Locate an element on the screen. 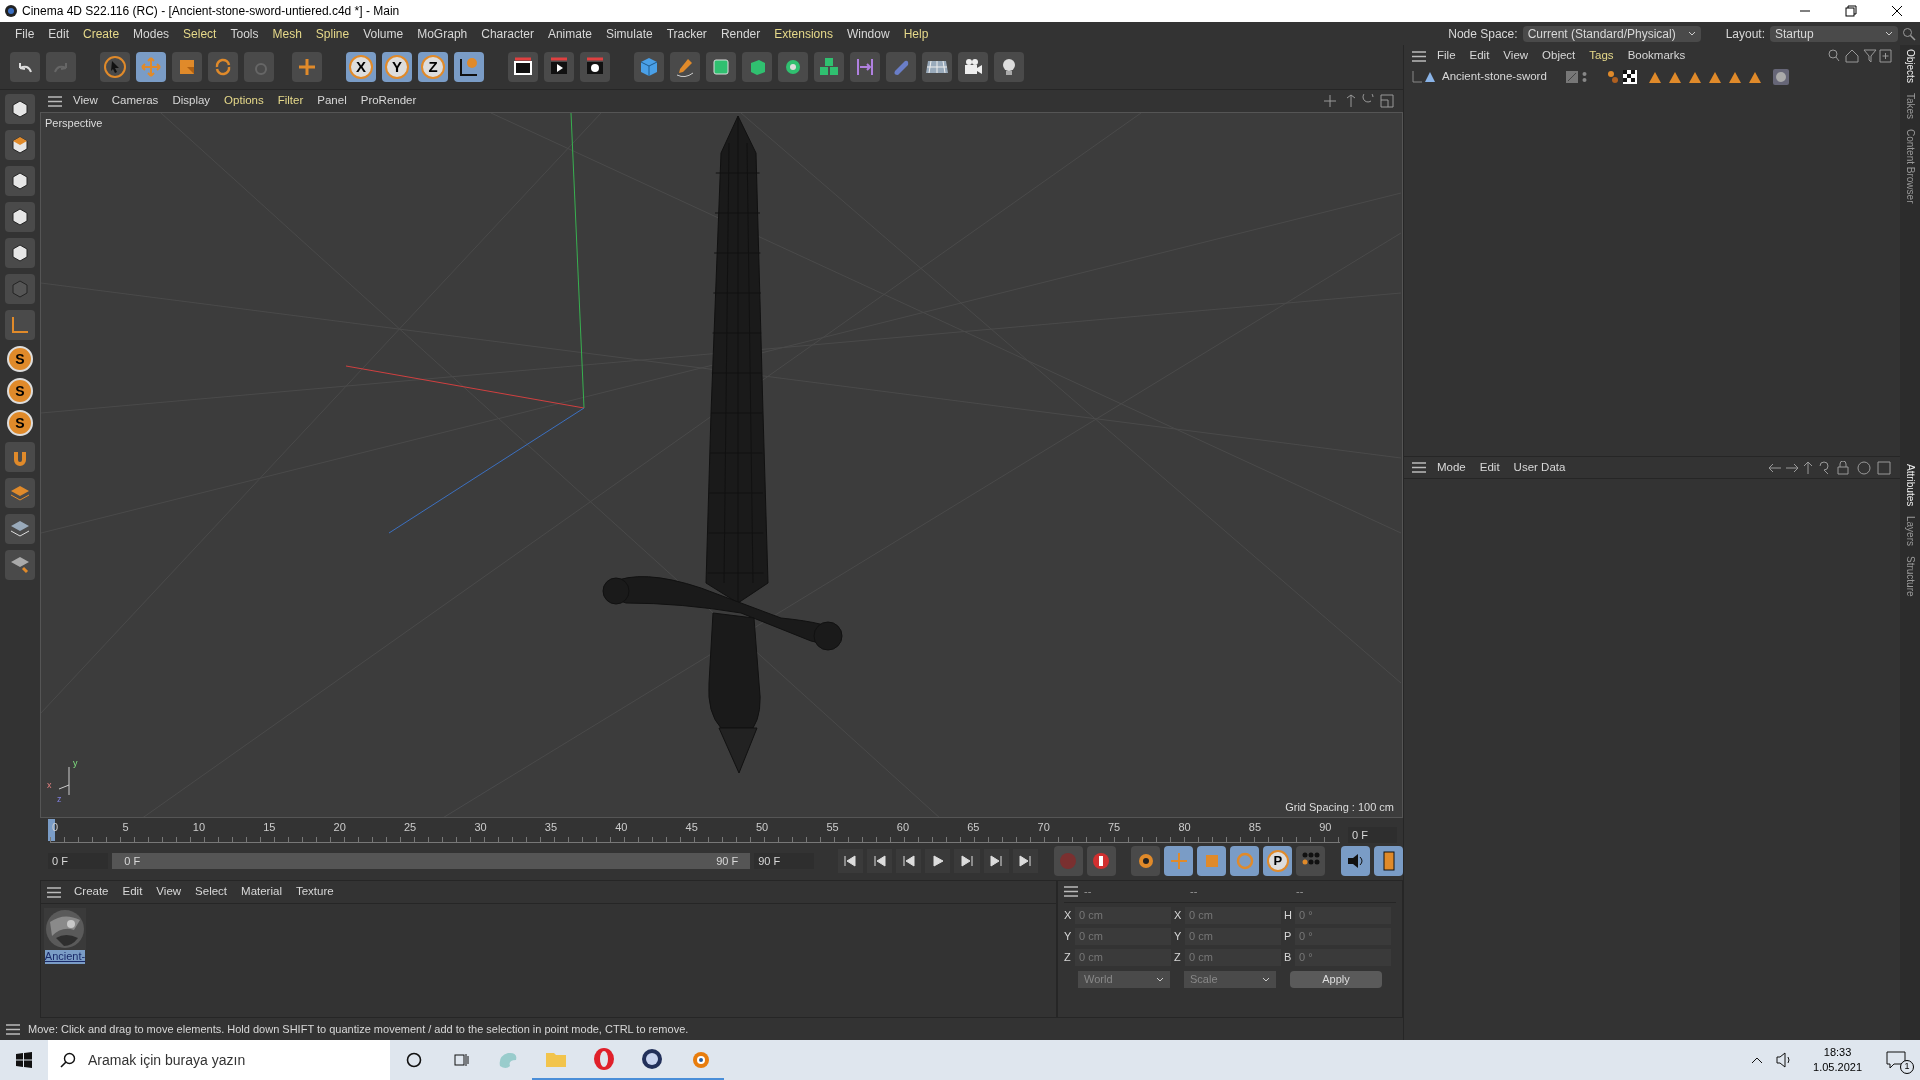 Image resolution: width=1920 pixels, height=1080 pixels. lock-axis-button is located at coordinates (20, 565).